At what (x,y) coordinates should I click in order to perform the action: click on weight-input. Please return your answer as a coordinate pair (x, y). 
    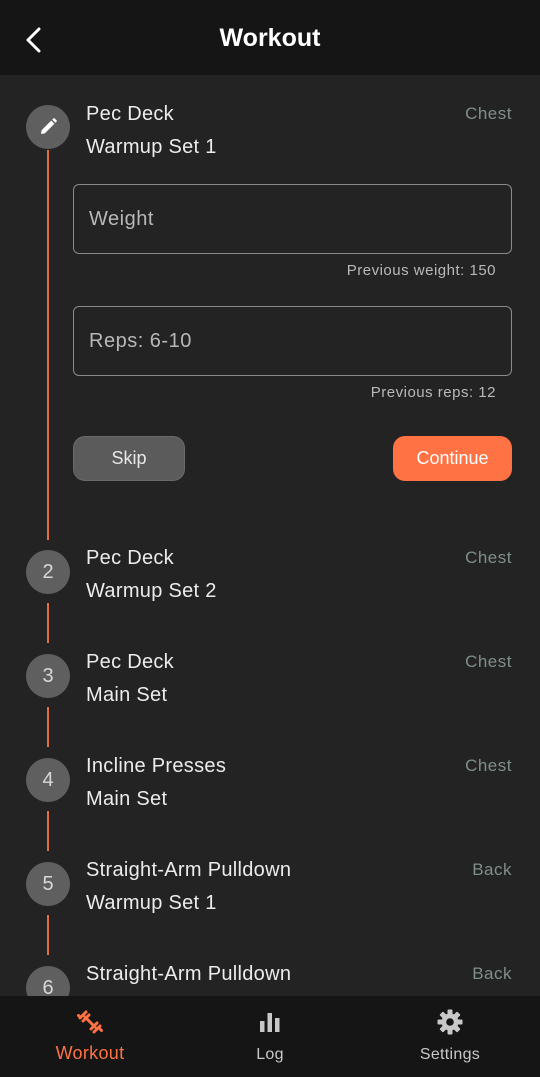
    Looking at the image, I should click on (292, 219).